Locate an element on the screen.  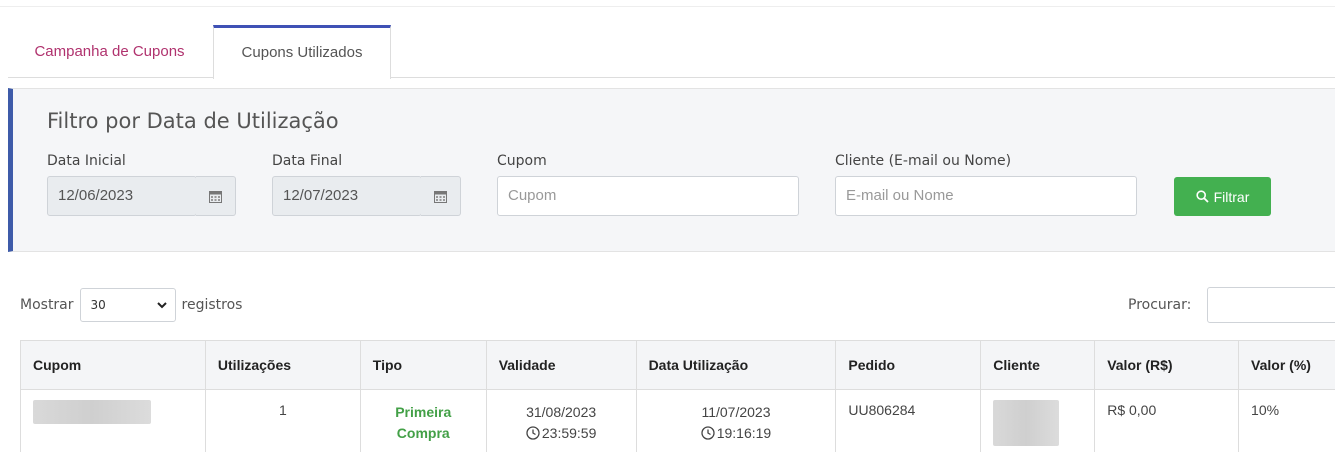
cell-tipo: Primeira Compra is located at coordinates (423, 420).